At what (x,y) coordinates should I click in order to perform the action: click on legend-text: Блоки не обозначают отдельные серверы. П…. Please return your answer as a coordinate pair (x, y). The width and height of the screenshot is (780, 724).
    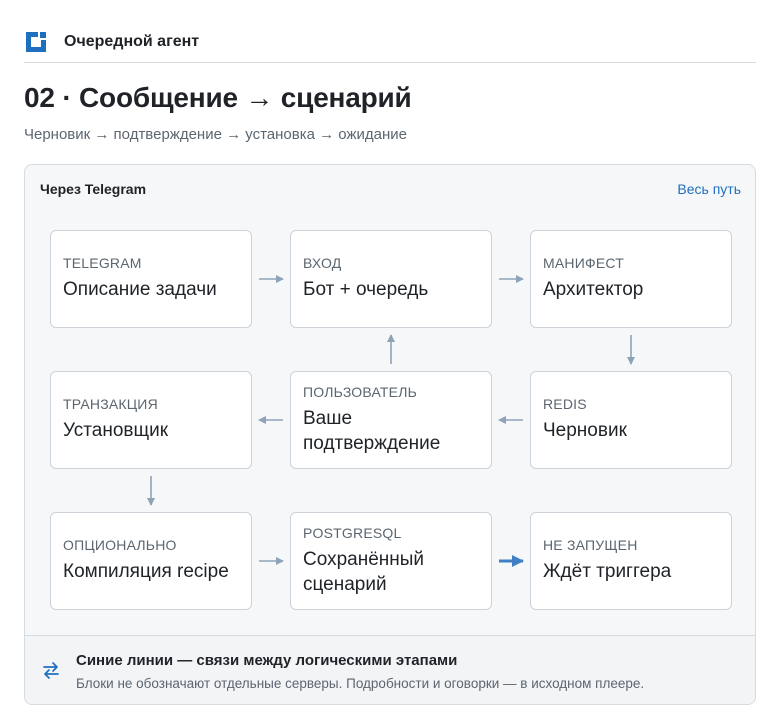
    Looking at the image, I should click on (360, 683).